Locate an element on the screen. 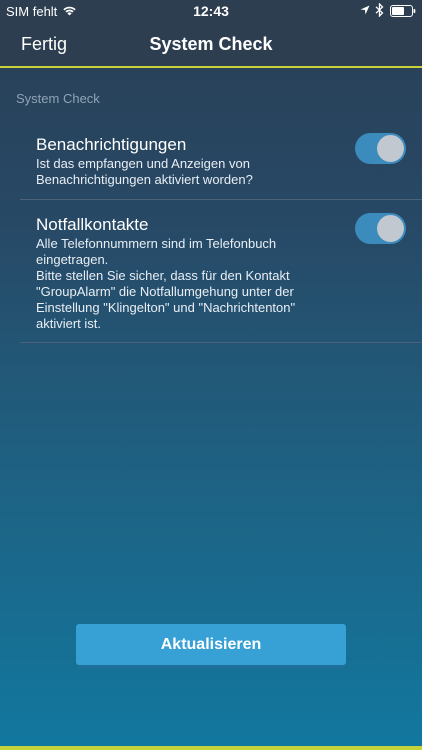 The width and height of the screenshot is (422, 750). location-icon is located at coordinates (365, 10).